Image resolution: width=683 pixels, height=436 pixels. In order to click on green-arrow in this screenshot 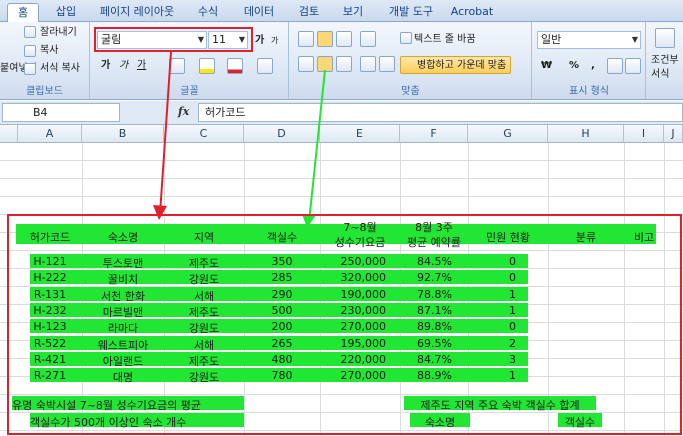, I will do `click(317, 146)`.